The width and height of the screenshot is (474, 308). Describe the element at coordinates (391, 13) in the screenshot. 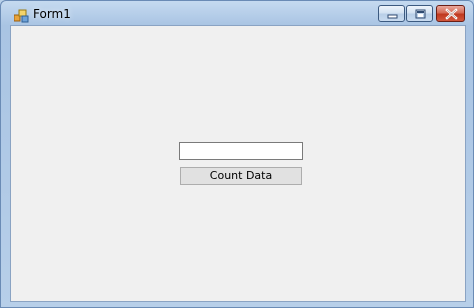

I see `minimize-button` at that location.